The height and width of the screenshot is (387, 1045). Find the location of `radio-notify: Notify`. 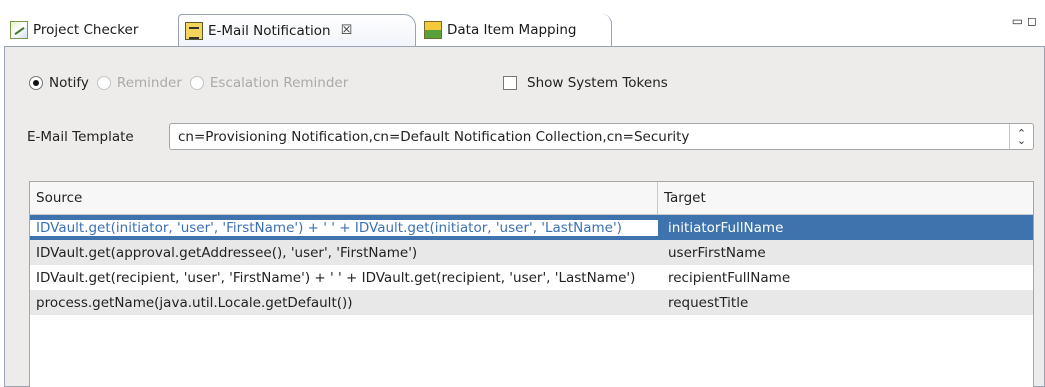

radio-notify: Notify is located at coordinates (59, 83).